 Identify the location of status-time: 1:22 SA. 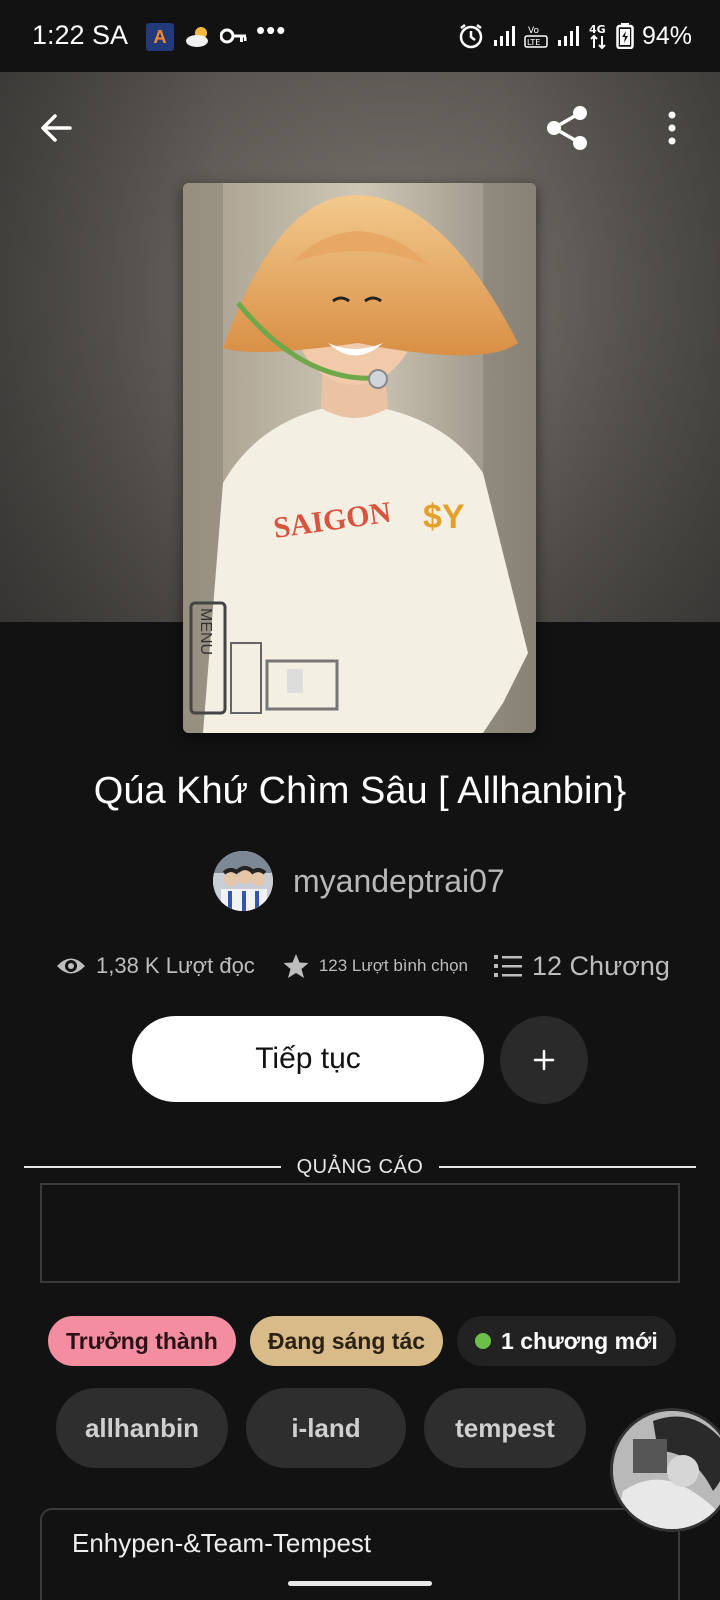
(80, 35).